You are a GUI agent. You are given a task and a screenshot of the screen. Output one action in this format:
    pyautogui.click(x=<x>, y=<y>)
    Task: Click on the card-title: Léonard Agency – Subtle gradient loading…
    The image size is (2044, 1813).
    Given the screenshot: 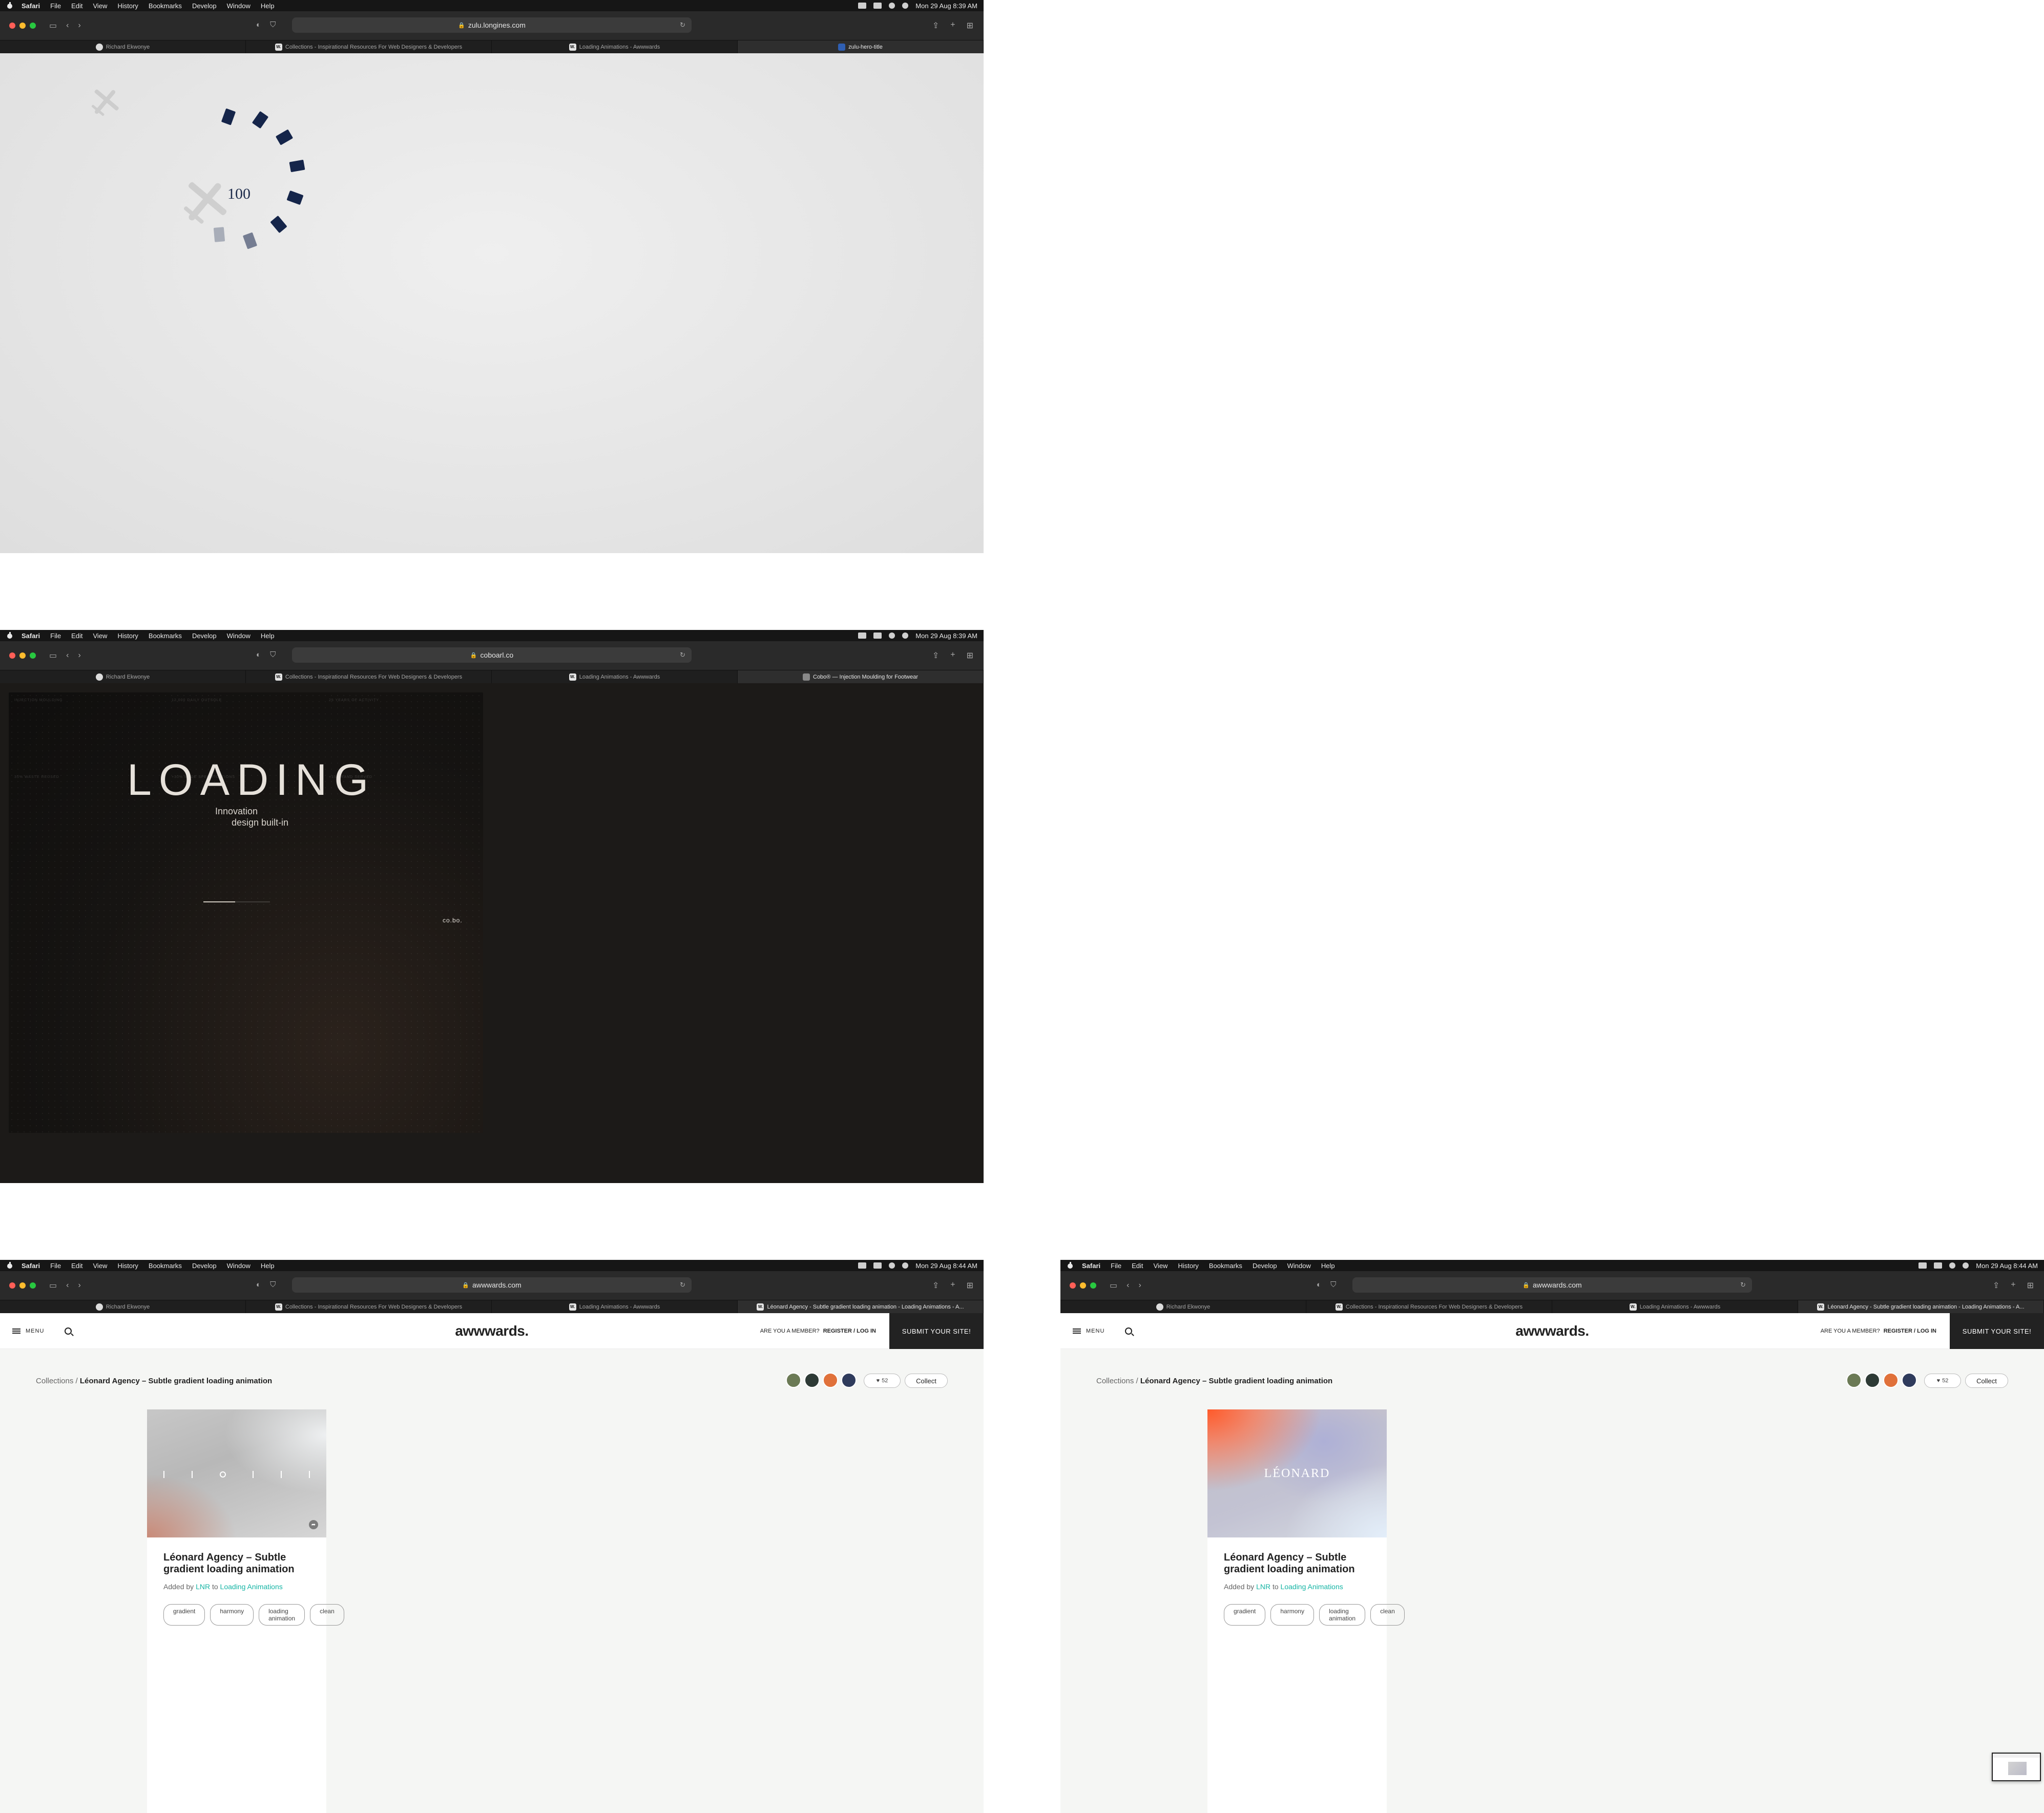 What is the action you would take?
    pyautogui.click(x=236, y=1564)
    